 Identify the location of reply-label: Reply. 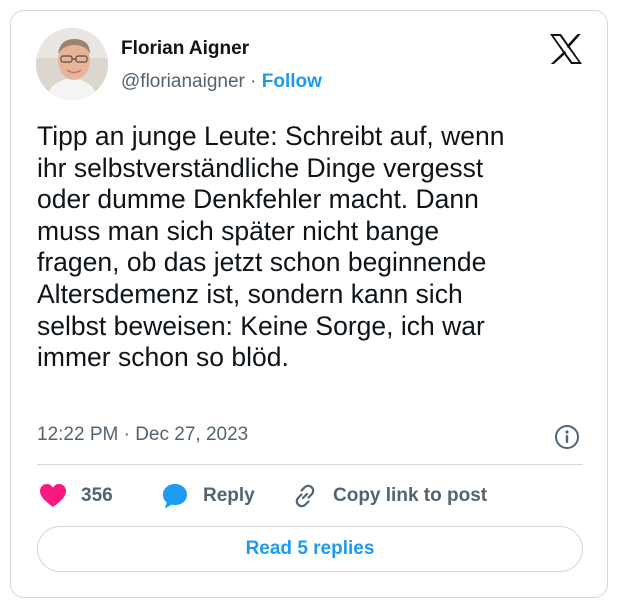
(229, 495).